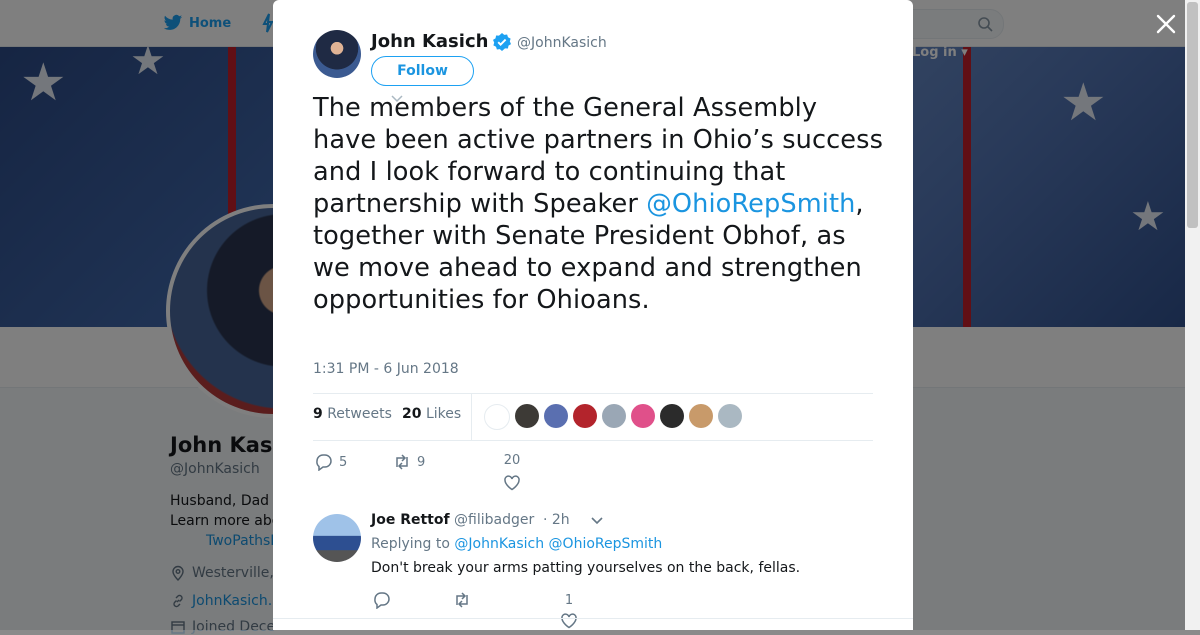 This screenshot has height=635, width=1200. Describe the element at coordinates (337, 538) in the screenshot. I see `reply-author-avatar` at that location.